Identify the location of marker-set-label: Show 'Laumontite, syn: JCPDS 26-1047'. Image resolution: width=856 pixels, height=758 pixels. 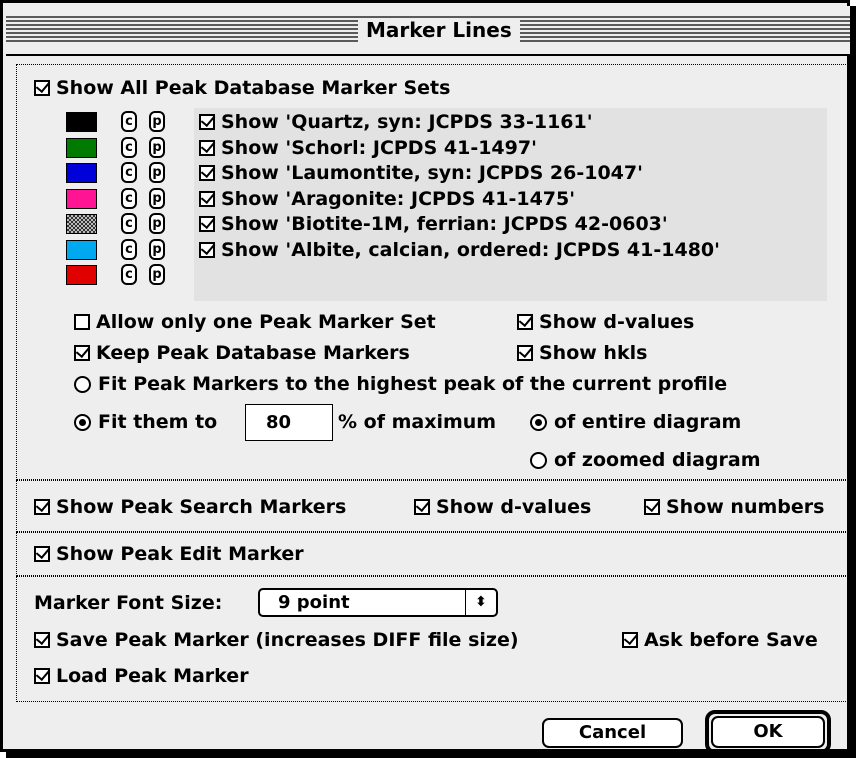
(432, 173).